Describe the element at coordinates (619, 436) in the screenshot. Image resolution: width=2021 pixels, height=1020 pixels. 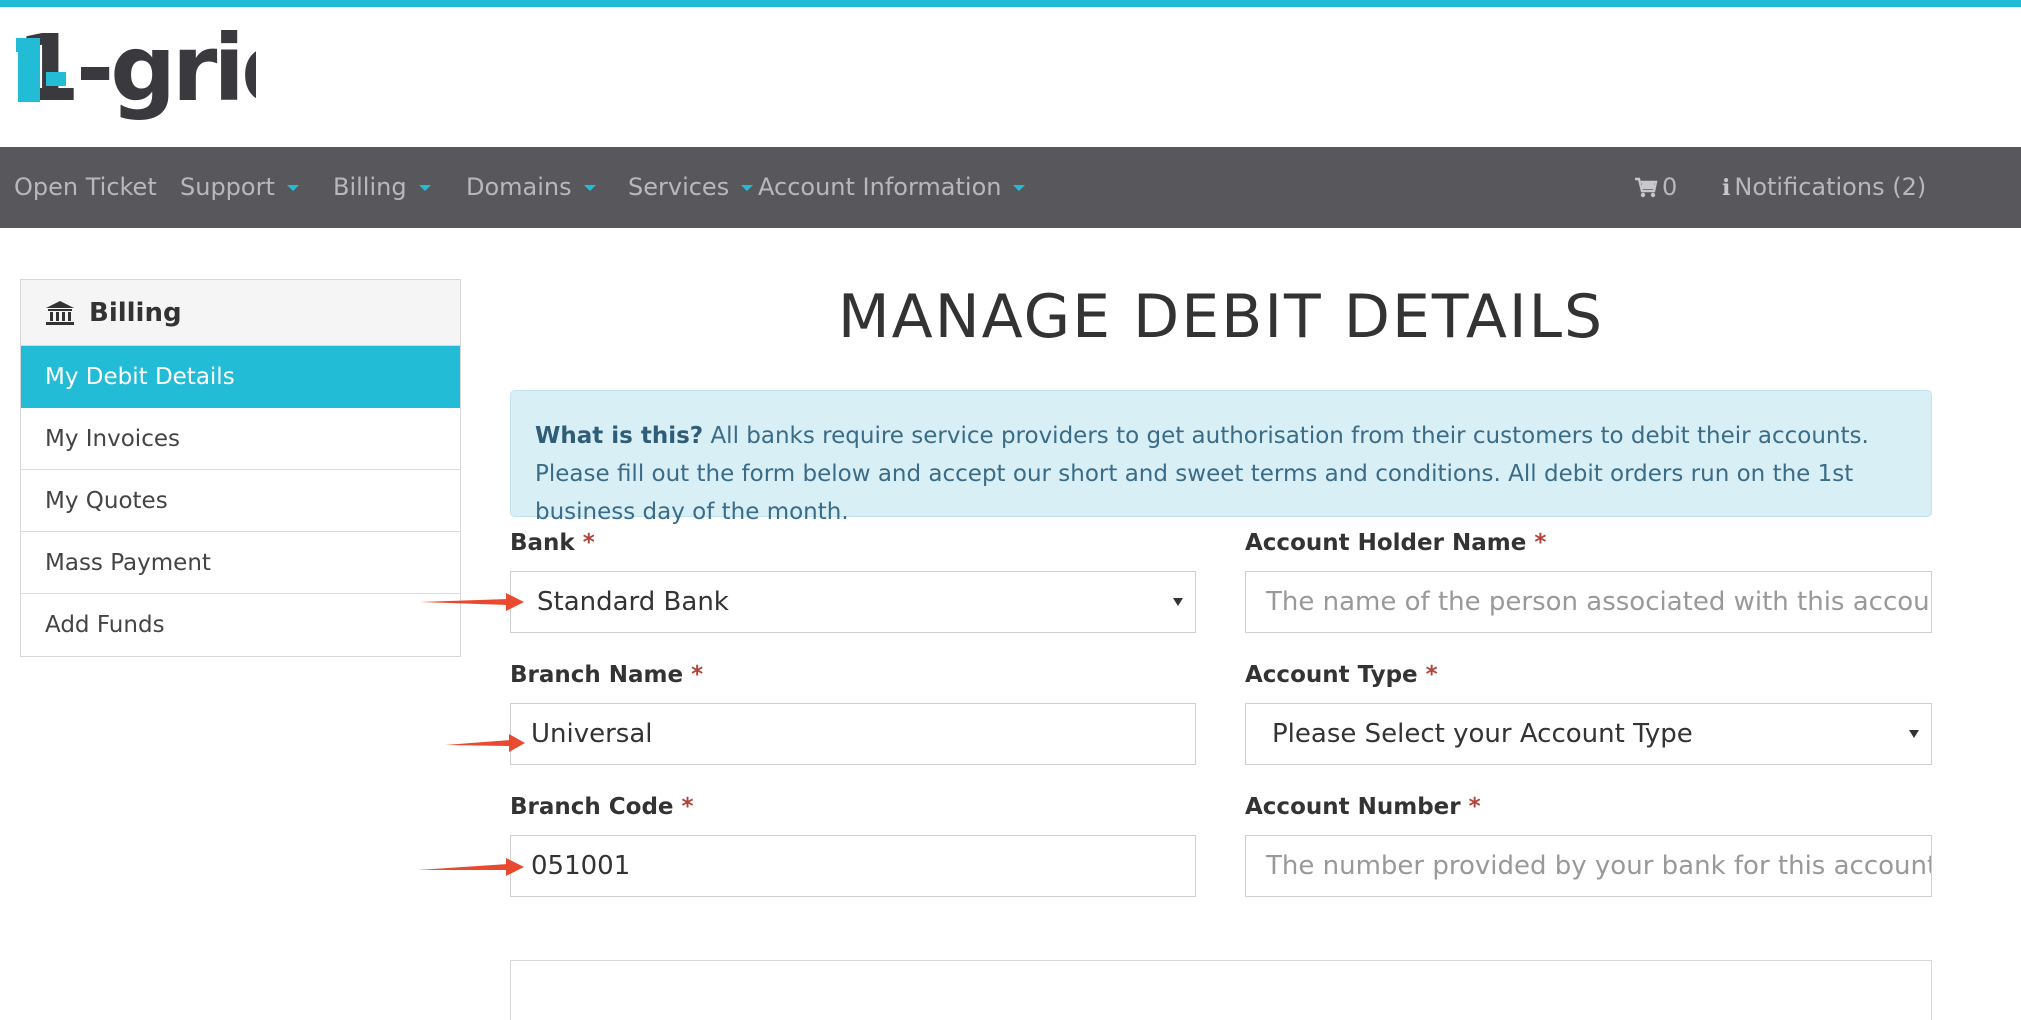
I see `info-heading: What is this?` at that location.